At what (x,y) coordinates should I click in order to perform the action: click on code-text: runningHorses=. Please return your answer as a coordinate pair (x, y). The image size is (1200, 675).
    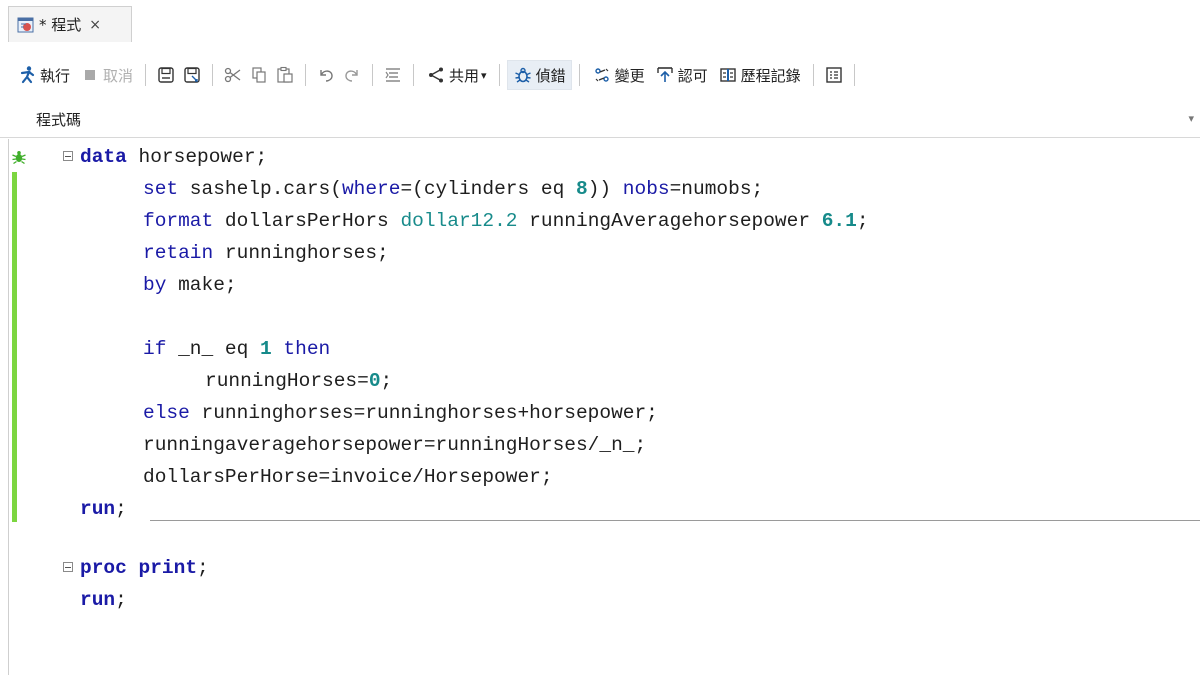
    Looking at the image, I should click on (287, 381).